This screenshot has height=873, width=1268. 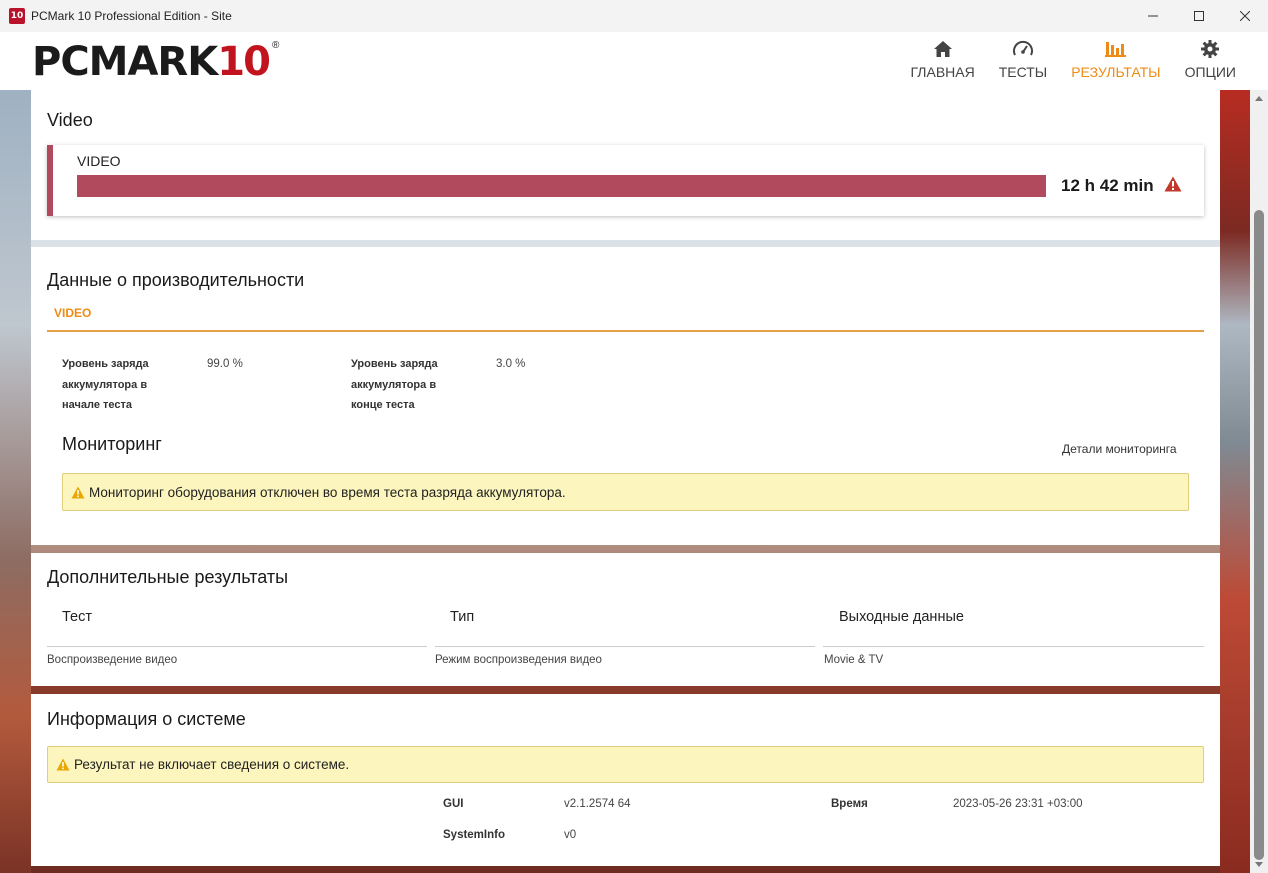 What do you see at coordinates (99, 161) in the screenshot?
I see `video-test-name: VIDEO` at bounding box center [99, 161].